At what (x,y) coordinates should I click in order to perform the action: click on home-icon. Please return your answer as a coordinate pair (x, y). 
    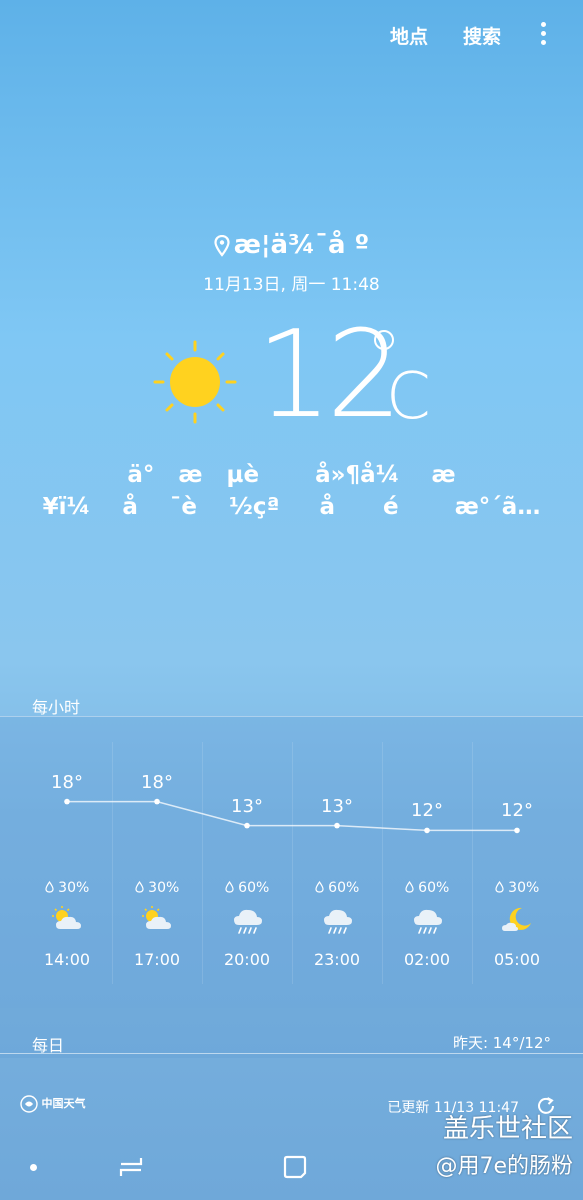
    Looking at the image, I should click on (295, 1167).